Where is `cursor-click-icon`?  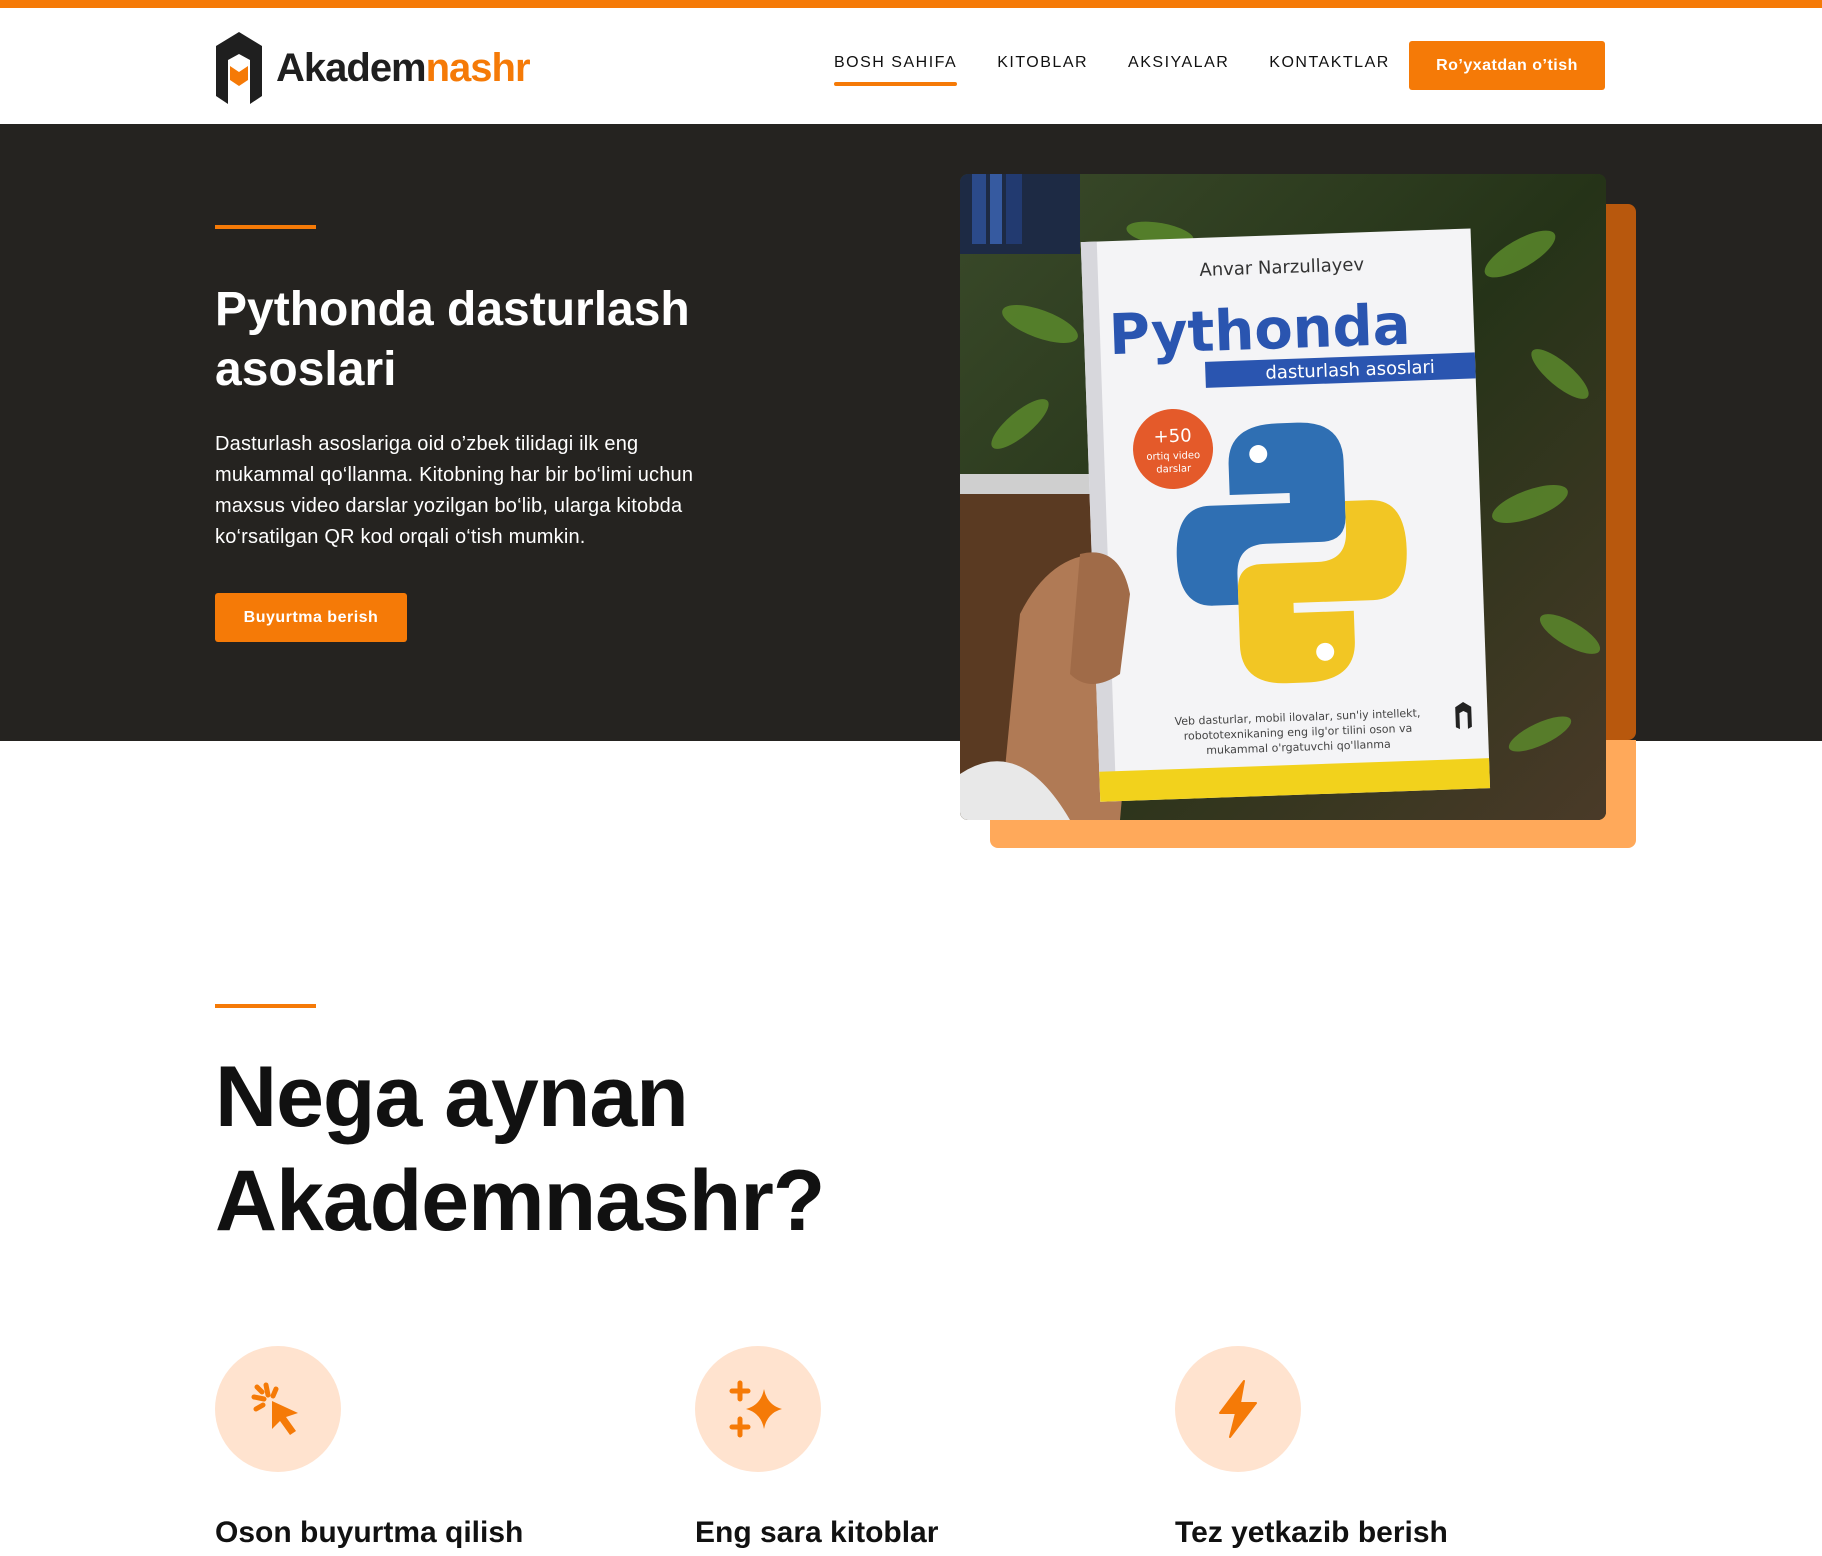 cursor-click-icon is located at coordinates (274, 1408).